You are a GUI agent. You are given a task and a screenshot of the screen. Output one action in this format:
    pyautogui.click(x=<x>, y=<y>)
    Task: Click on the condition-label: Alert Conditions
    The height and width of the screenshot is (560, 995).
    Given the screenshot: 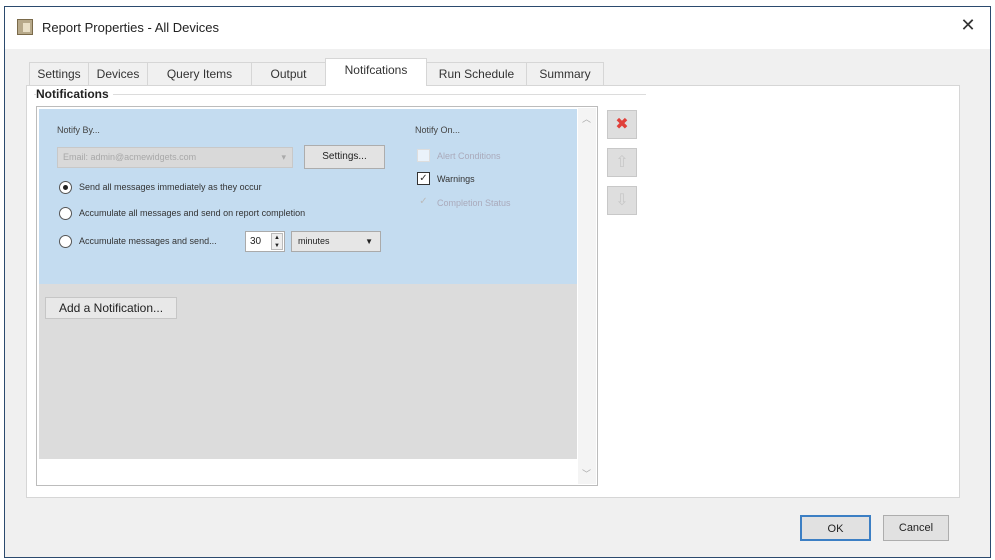 What is the action you would take?
    pyautogui.click(x=469, y=156)
    